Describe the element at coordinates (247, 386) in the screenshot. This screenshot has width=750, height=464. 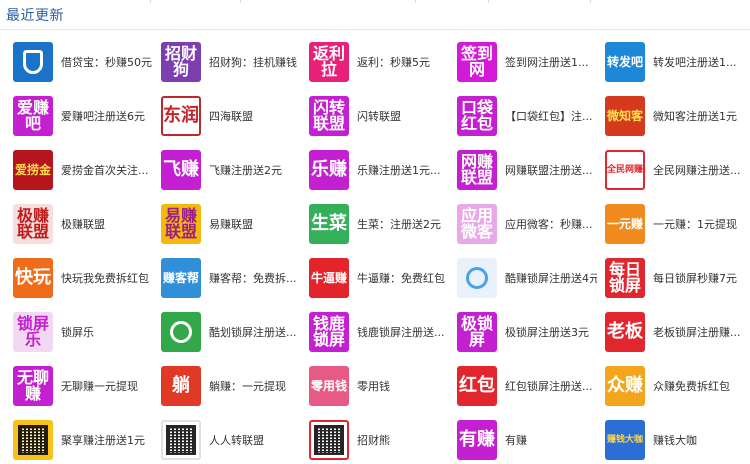
I see `app-name-label: 躺赚：一元提现` at that location.